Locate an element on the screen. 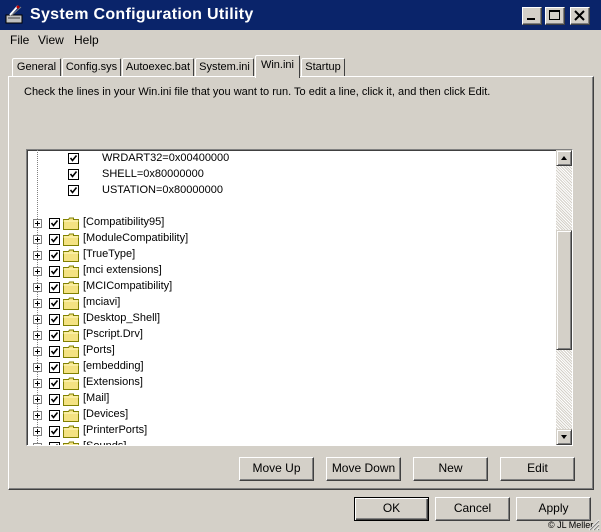  list-item: [TrueType] is located at coordinates (291, 255).